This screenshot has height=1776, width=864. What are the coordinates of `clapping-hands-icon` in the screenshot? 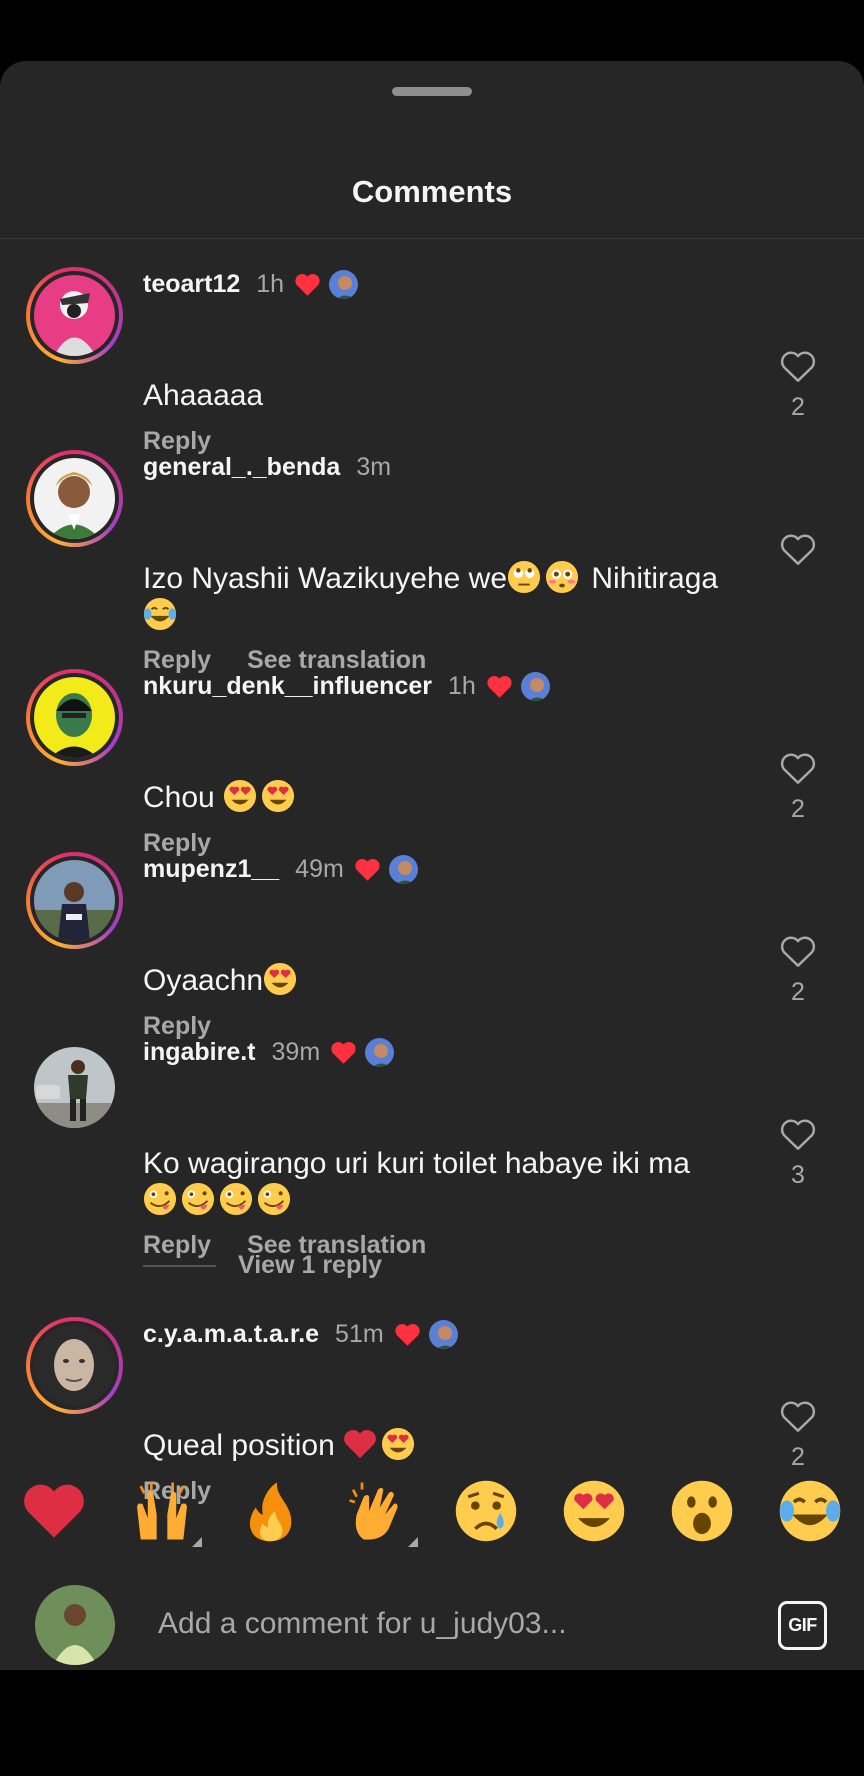 It's located at (373, 1511).